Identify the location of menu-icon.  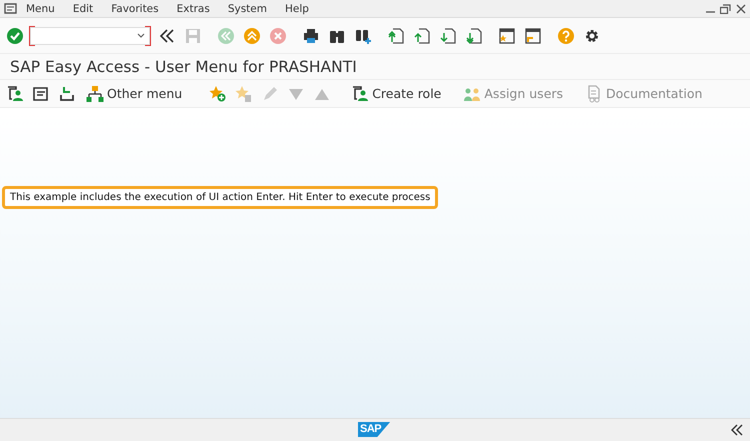
(10, 8).